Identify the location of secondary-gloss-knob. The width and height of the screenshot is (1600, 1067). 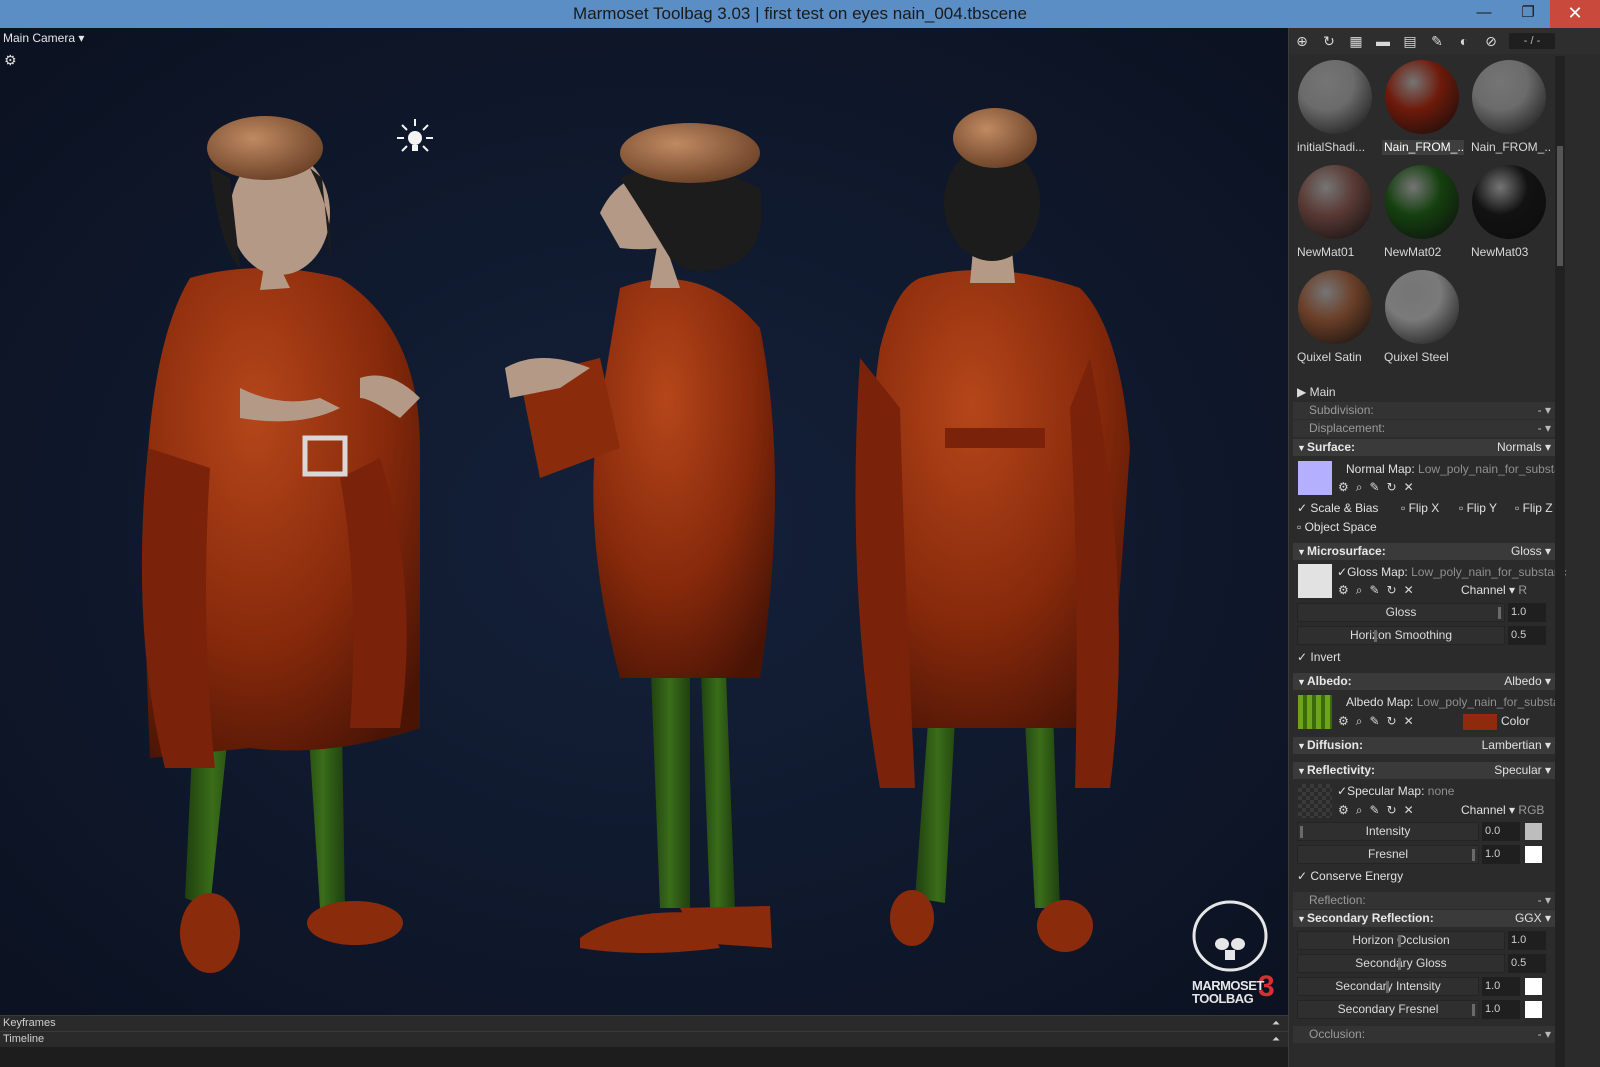
(1399, 964).